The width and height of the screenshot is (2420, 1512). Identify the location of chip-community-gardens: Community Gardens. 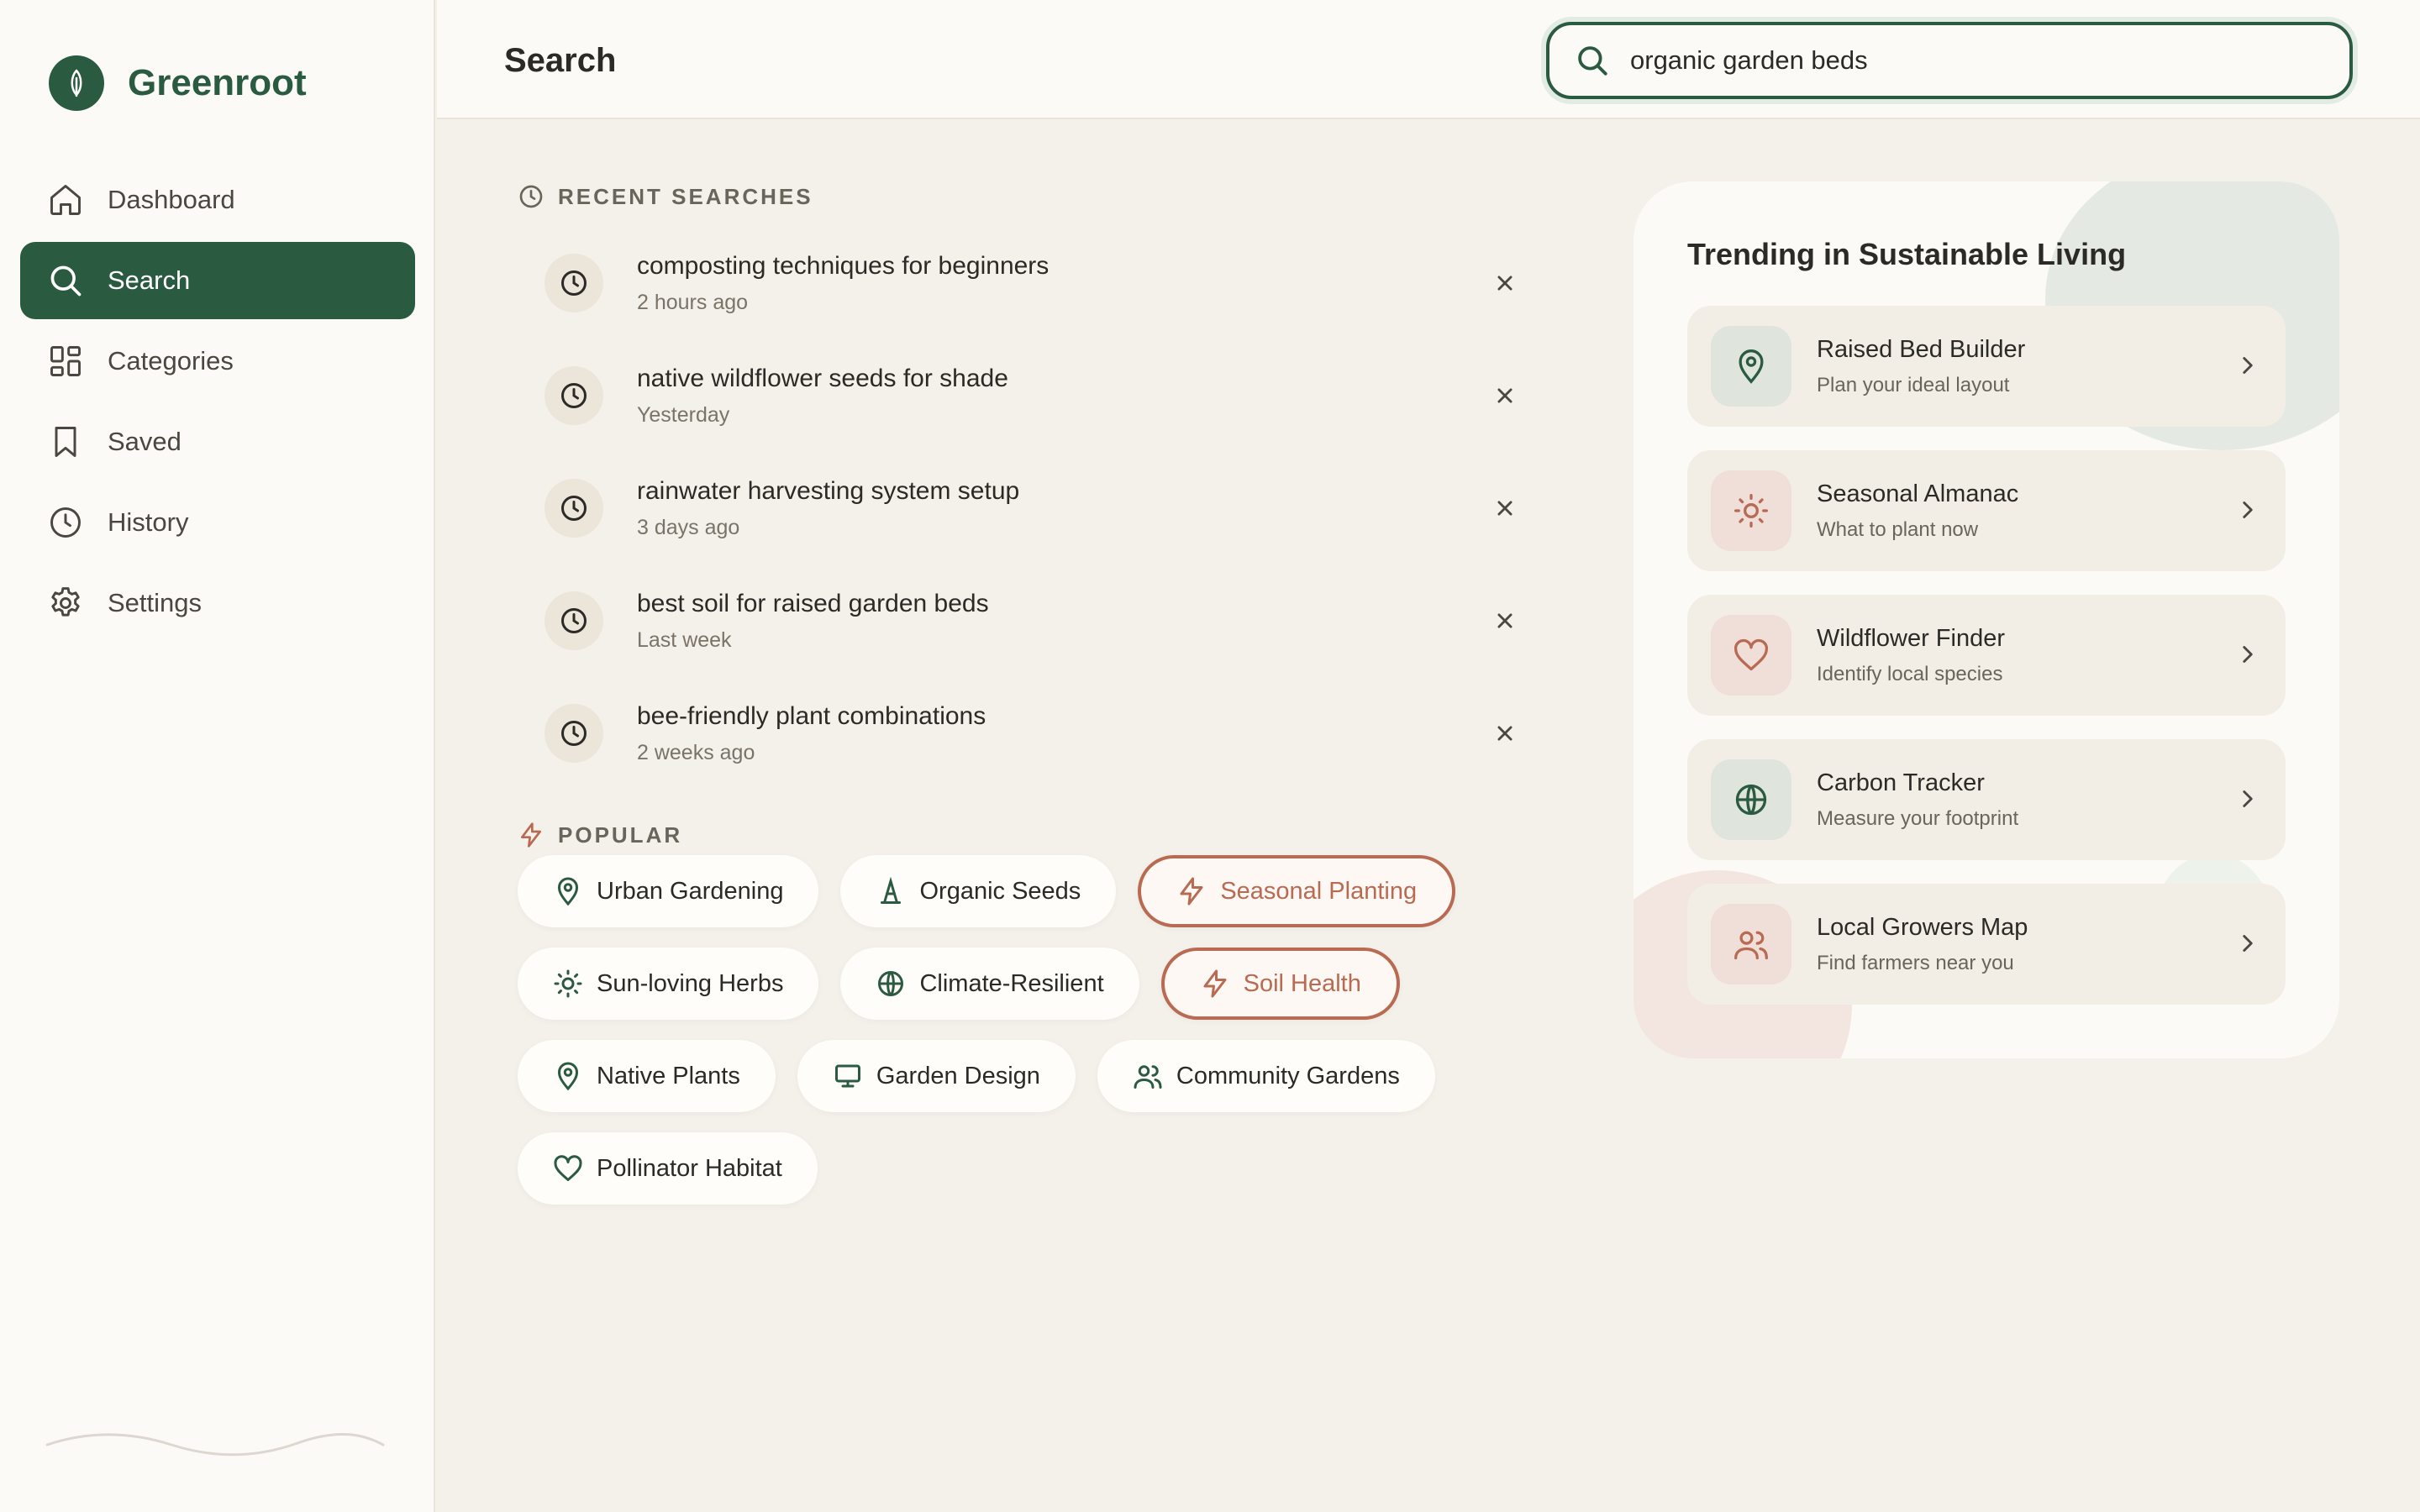
(1266, 1076).